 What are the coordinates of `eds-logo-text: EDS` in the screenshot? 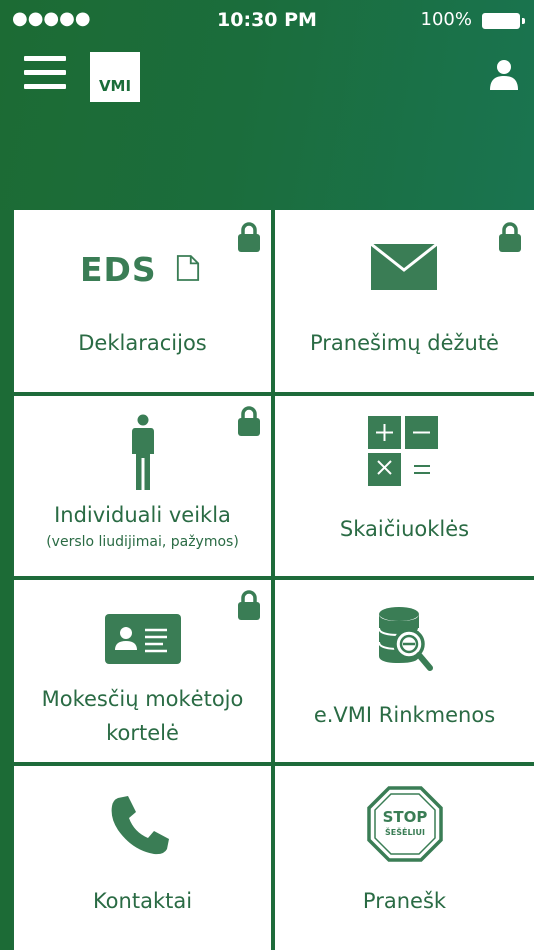 It's located at (118, 269).